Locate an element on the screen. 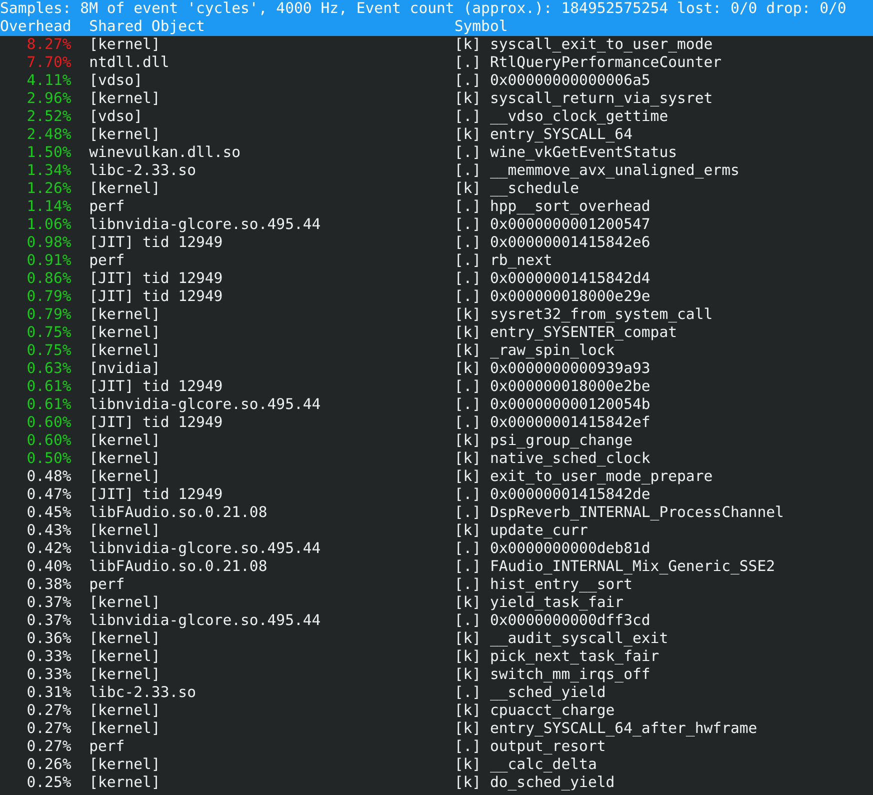 The height and width of the screenshot is (795, 873). overhead-value: 0.36% is located at coordinates (49, 639).